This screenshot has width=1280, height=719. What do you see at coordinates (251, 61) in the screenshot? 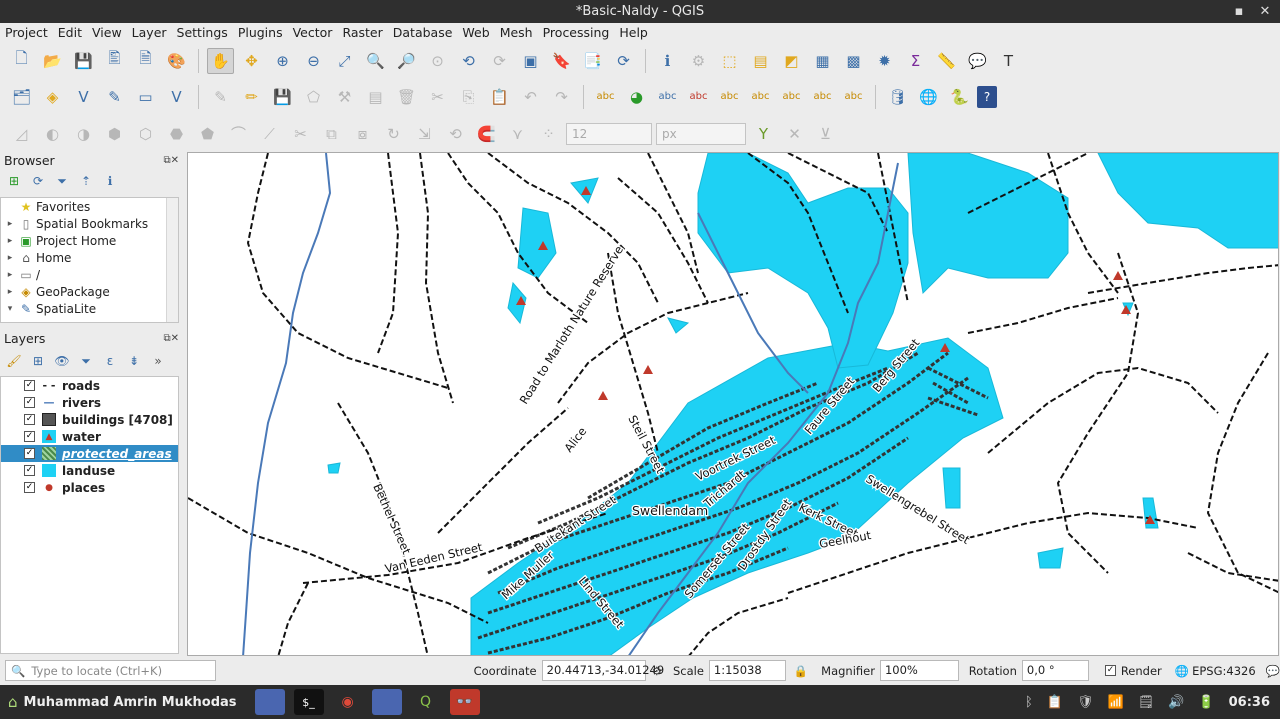
I see `pan-to-selection-icon: ✥` at bounding box center [251, 61].